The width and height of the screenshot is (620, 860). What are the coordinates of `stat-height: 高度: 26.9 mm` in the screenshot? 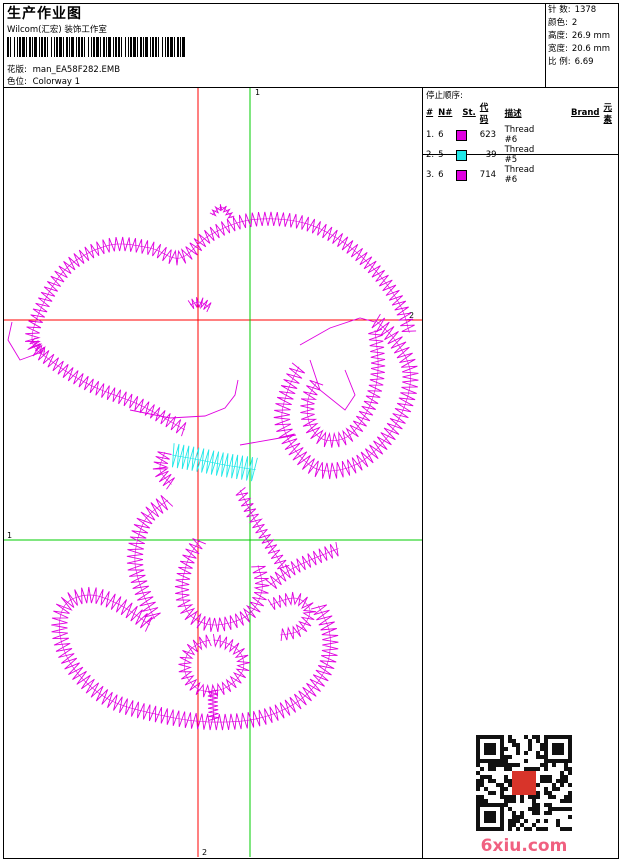 It's located at (579, 36).